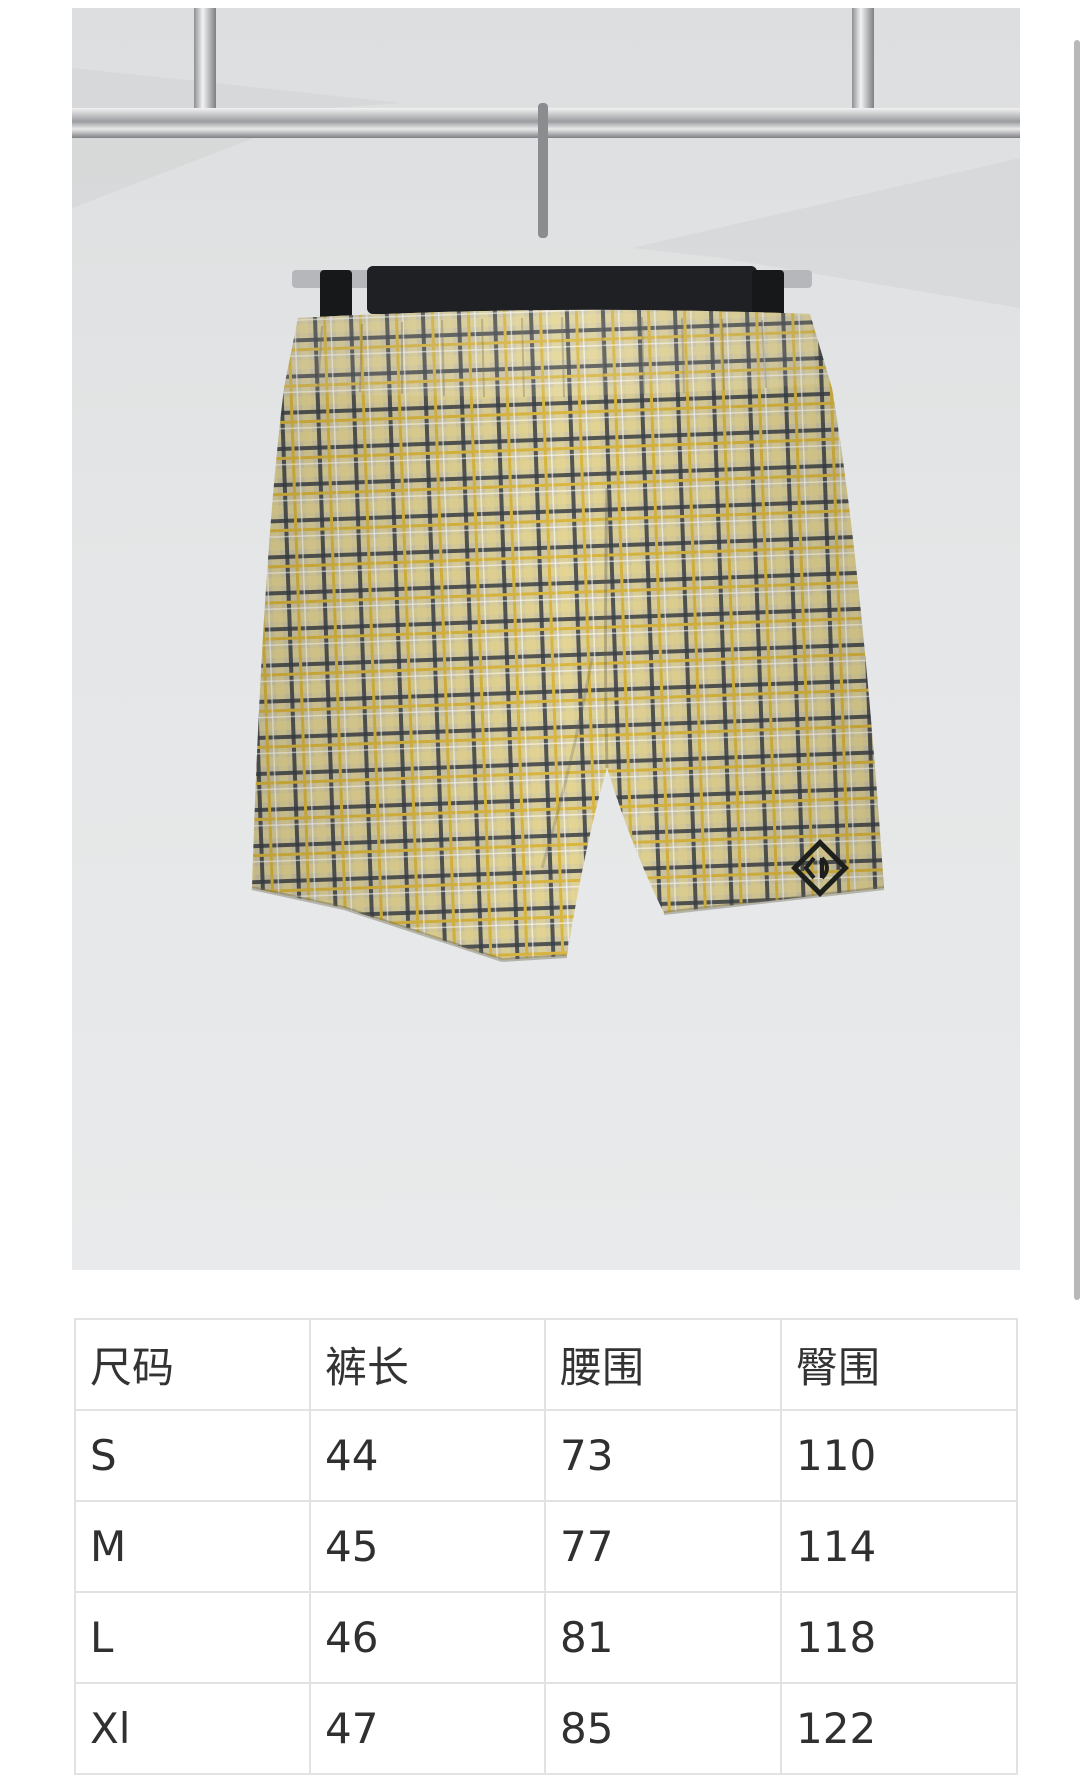  I want to click on table-row: L 46 81 118, so click(546, 1637).